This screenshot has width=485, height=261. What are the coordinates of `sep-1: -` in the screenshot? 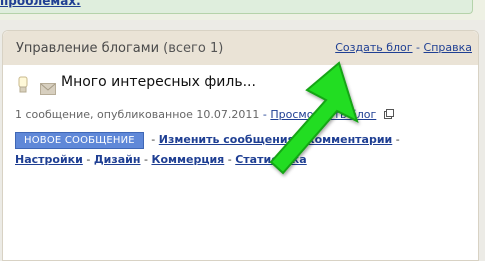 It's located at (153, 139).